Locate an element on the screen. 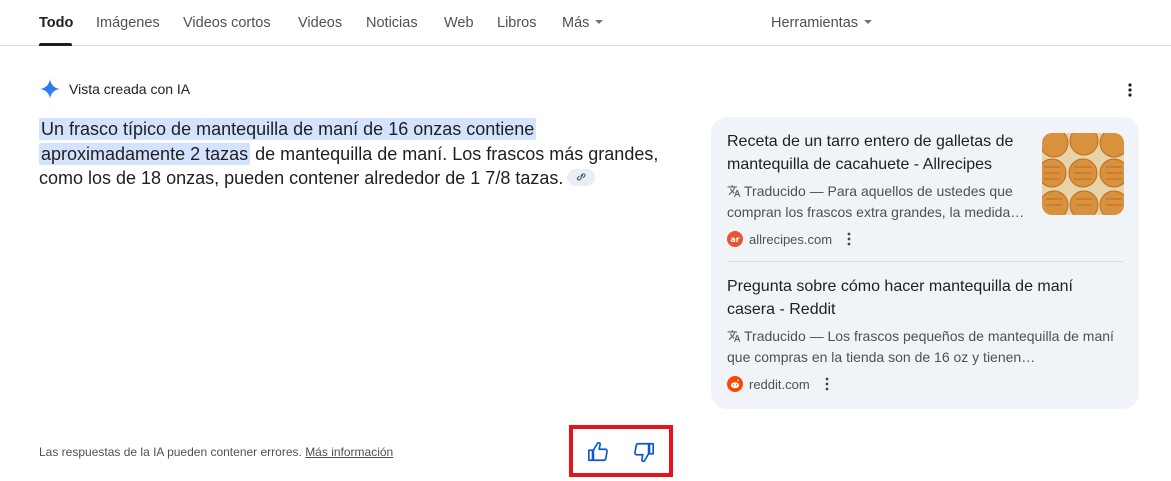  link-icon is located at coordinates (581, 177).